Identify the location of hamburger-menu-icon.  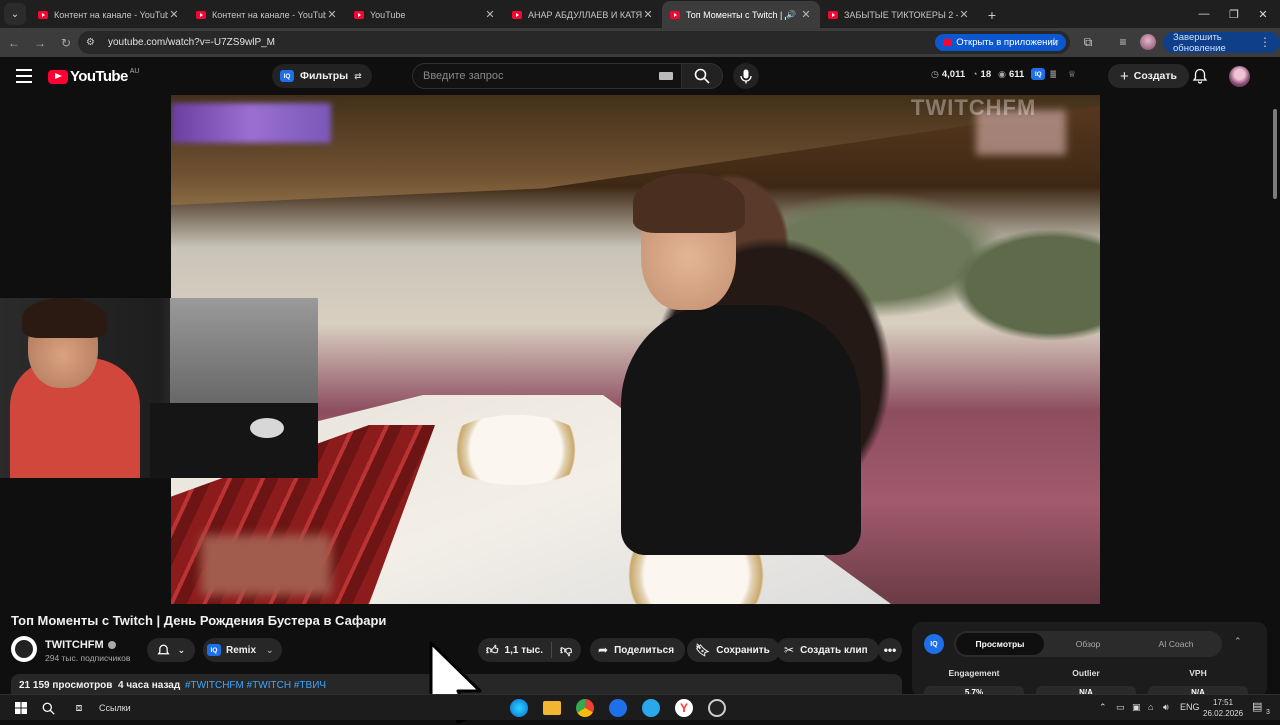
(24, 76).